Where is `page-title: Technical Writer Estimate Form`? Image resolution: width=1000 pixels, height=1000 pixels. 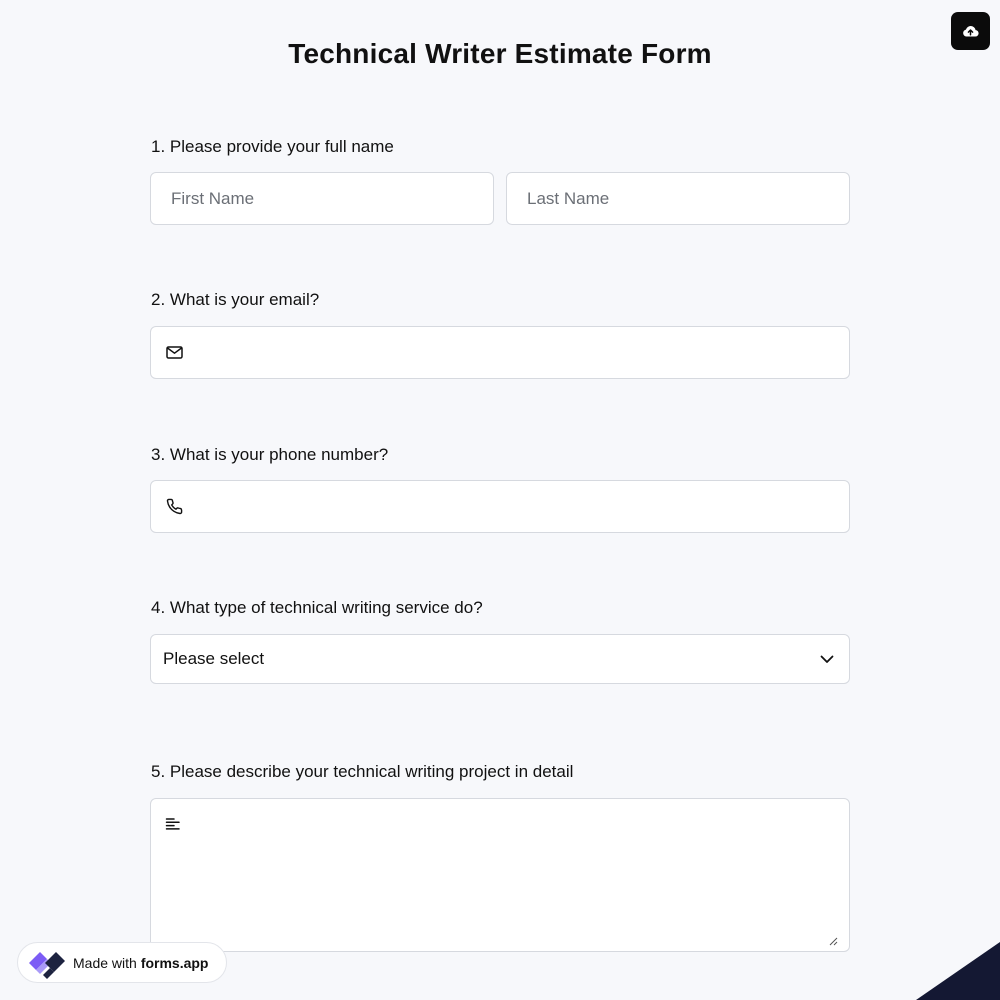 page-title: Technical Writer Estimate Form is located at coordinates (500, 53).